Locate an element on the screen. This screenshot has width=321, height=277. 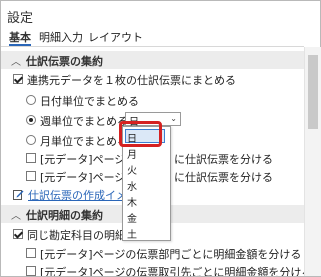
merge-label: 連携元データを１枚の仕訳伝票にまとめる is located at coordinates (131, 80).